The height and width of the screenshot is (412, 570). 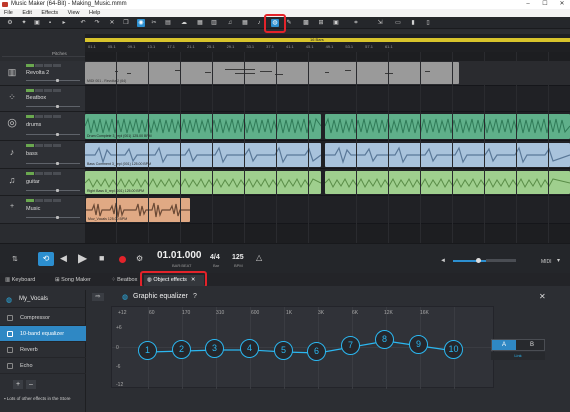 What do you see at coordinates (350, 345) in the screenshot?
I see `eq-band-7: 7` at bounding box center [350, 345].